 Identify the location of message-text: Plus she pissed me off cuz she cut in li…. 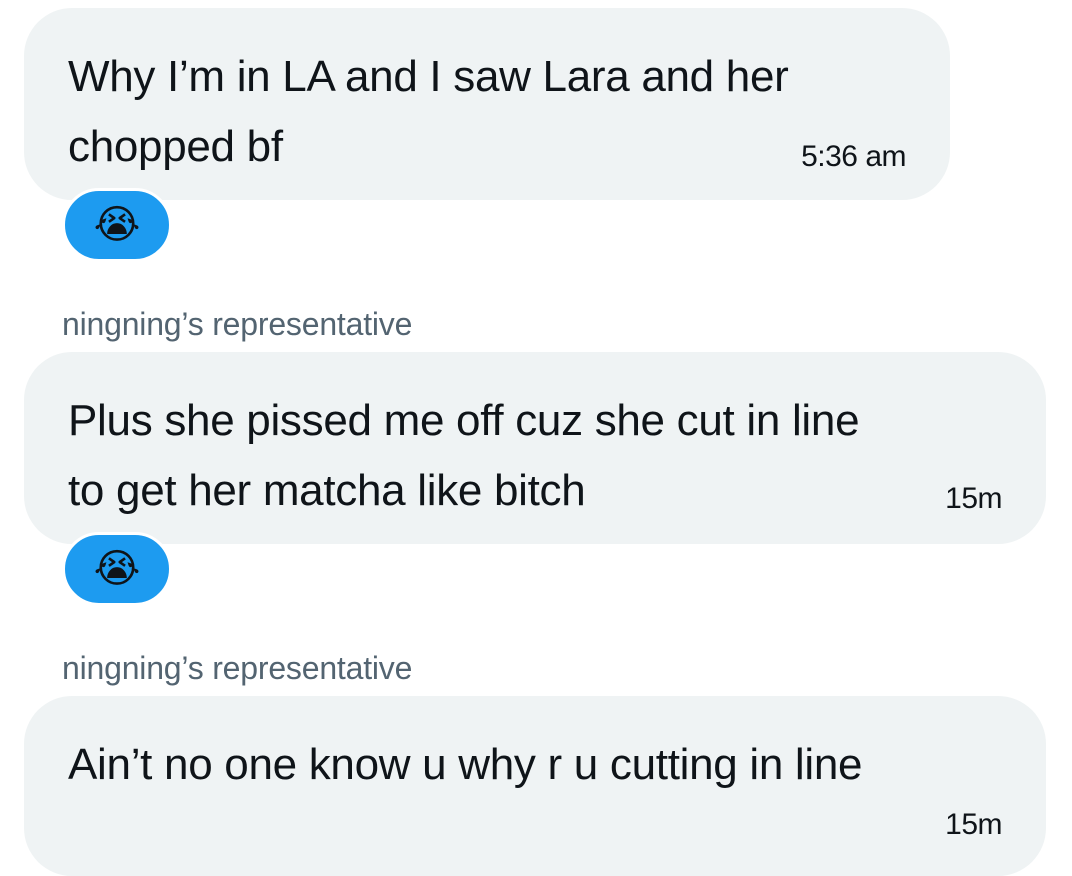
(464, 455).